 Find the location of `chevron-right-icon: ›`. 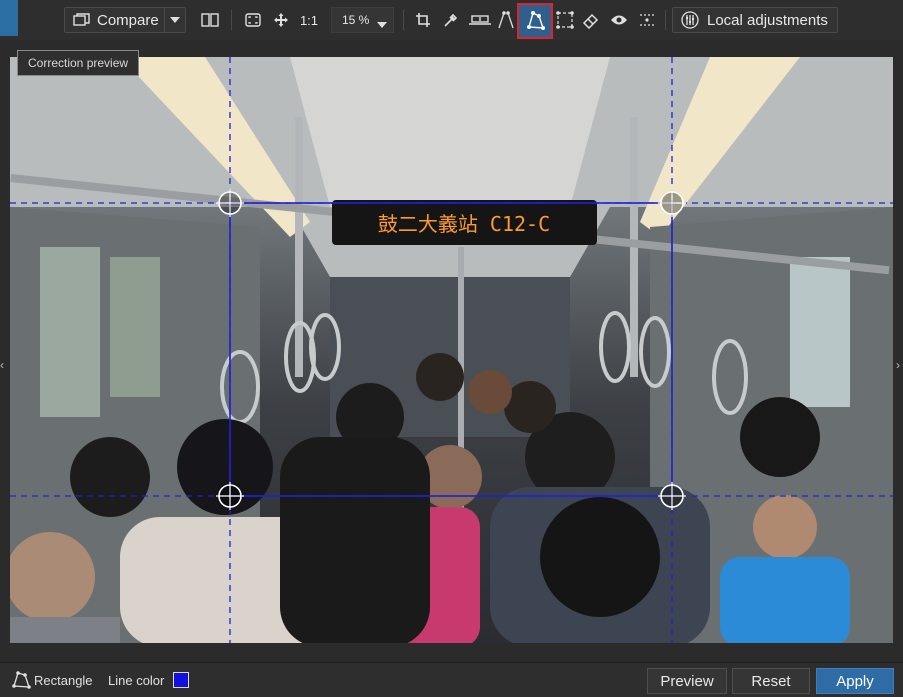

chevron-right-icon: › is located at coordinates (898, 365).